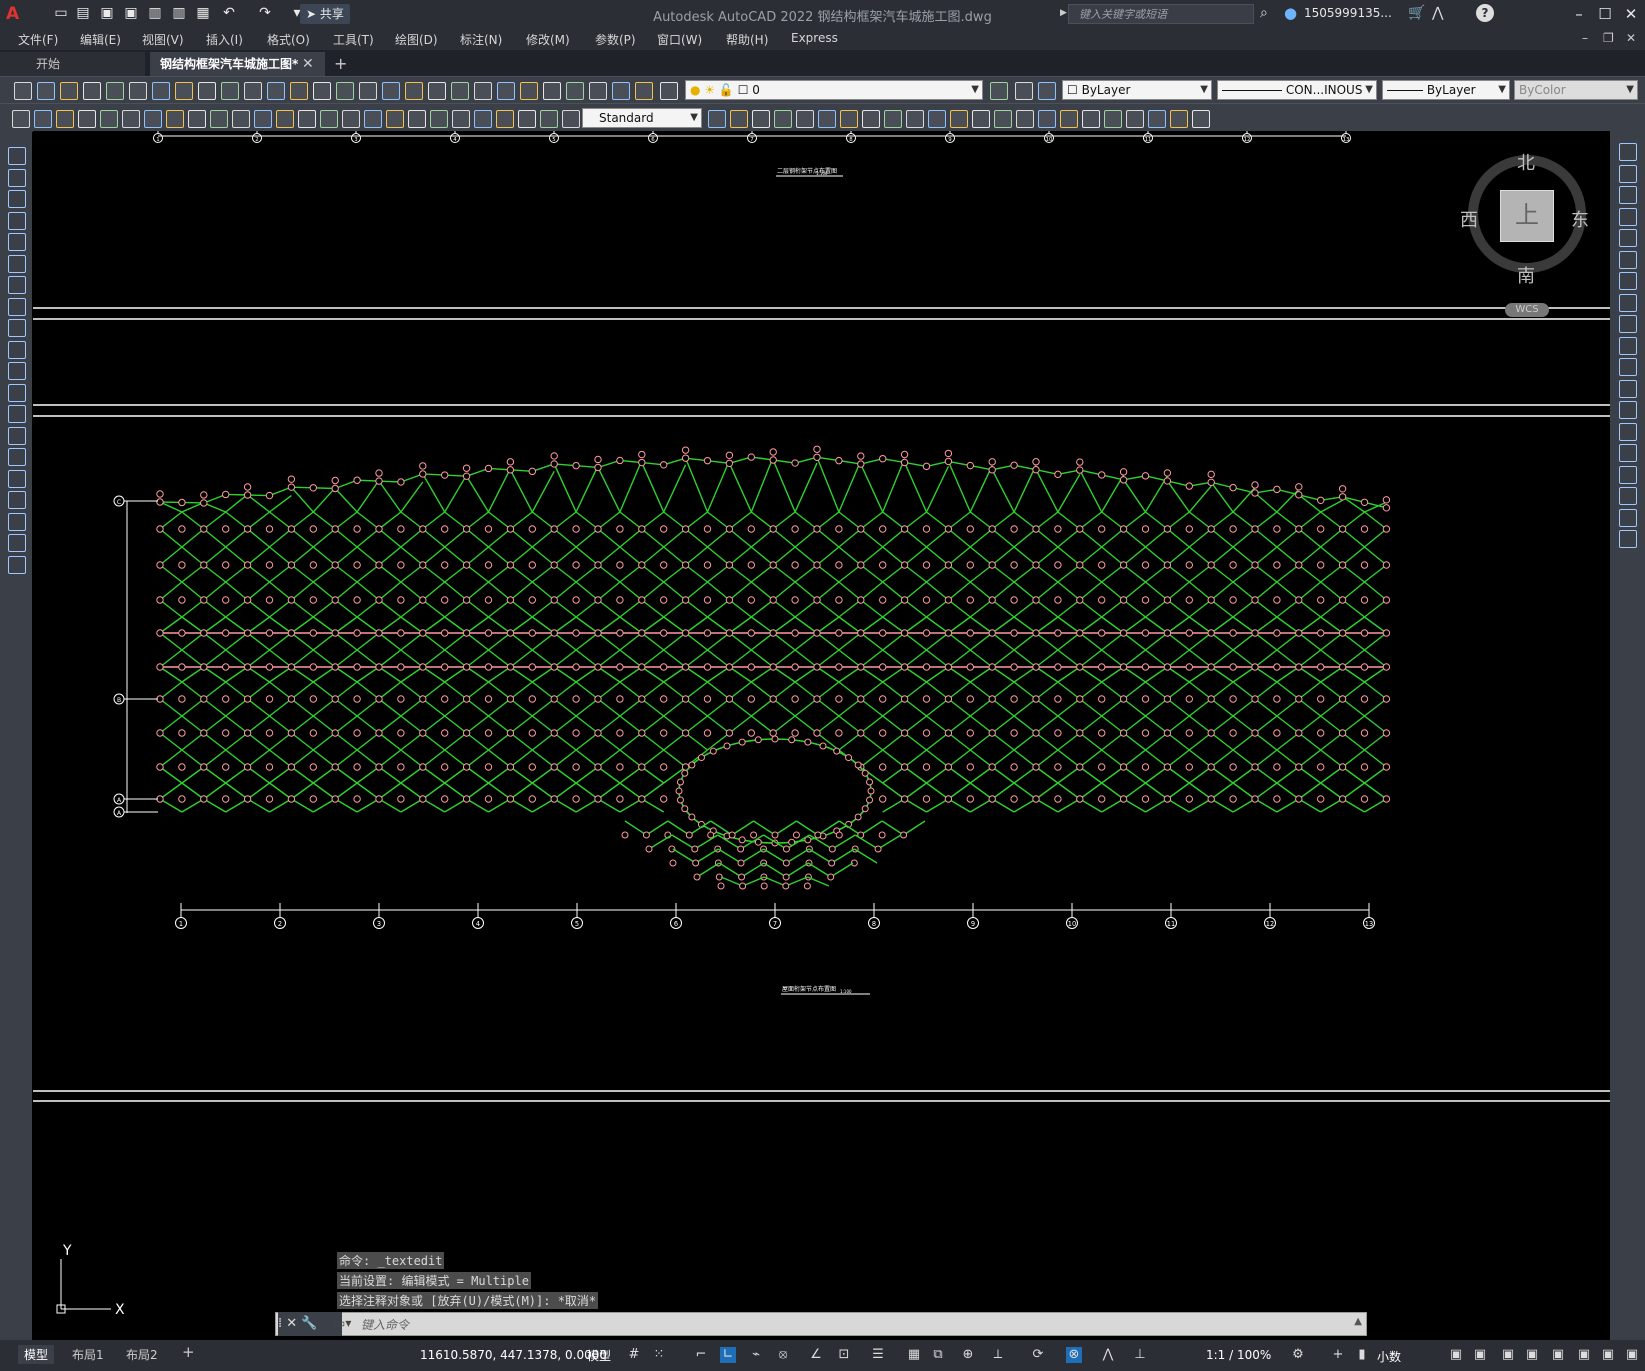 The width and height of the screenshot is (1645, 1371). Describe the element at coordinates (1605, 14) in the screenshot. I see `maximize-icon: ☐` at that location.